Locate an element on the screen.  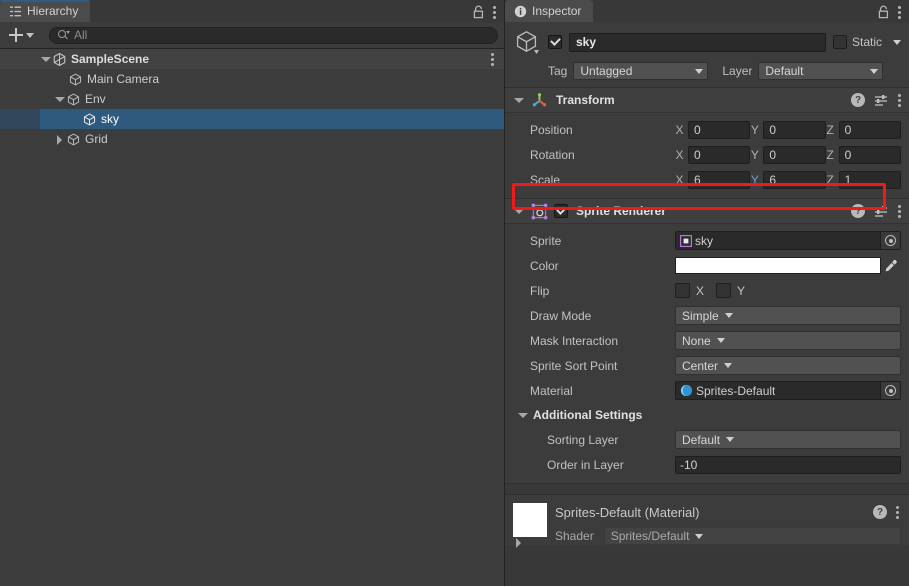
eyedropper-button is located at coordinates (891, 265).